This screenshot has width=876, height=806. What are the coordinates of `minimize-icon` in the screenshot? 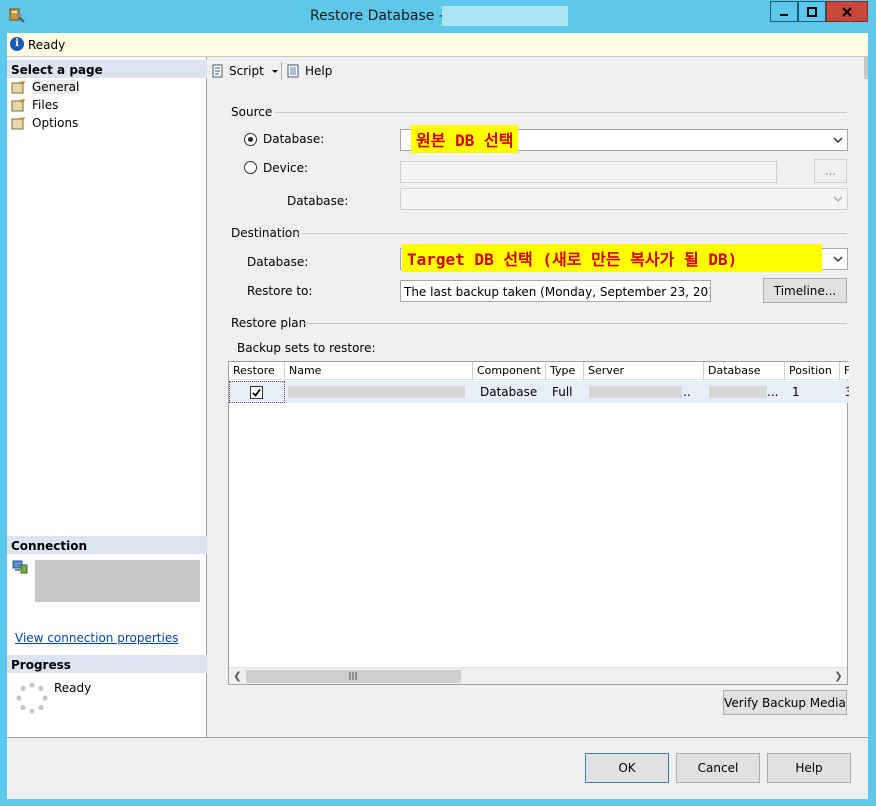 It's located at (784, 14).